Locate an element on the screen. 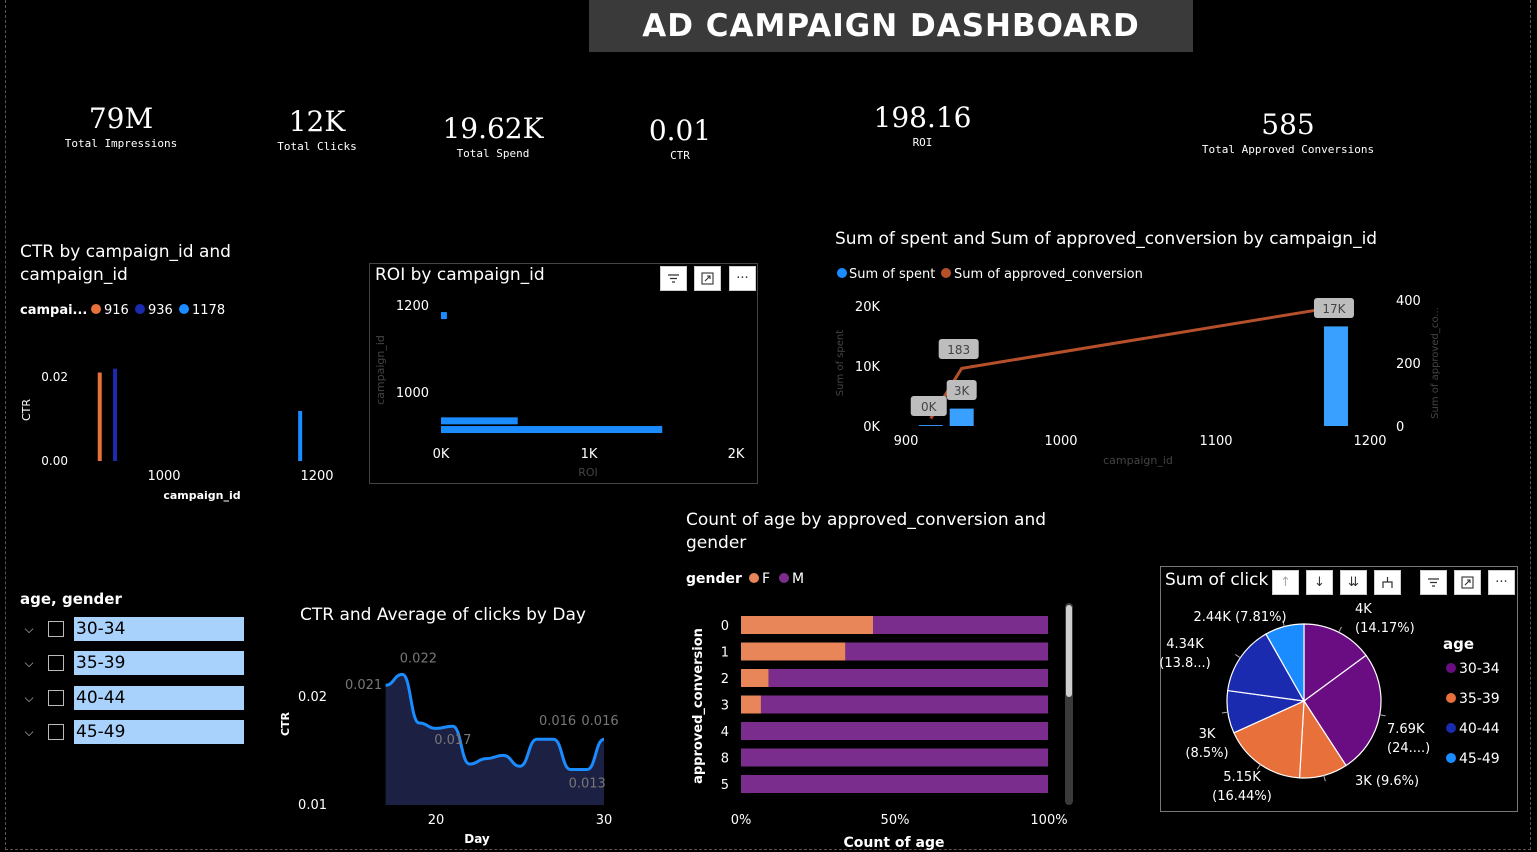 Image resolution: width=1537 pixels, height=852 pixels. x-tick-1k: 1K is located at coordinates (589, 454).